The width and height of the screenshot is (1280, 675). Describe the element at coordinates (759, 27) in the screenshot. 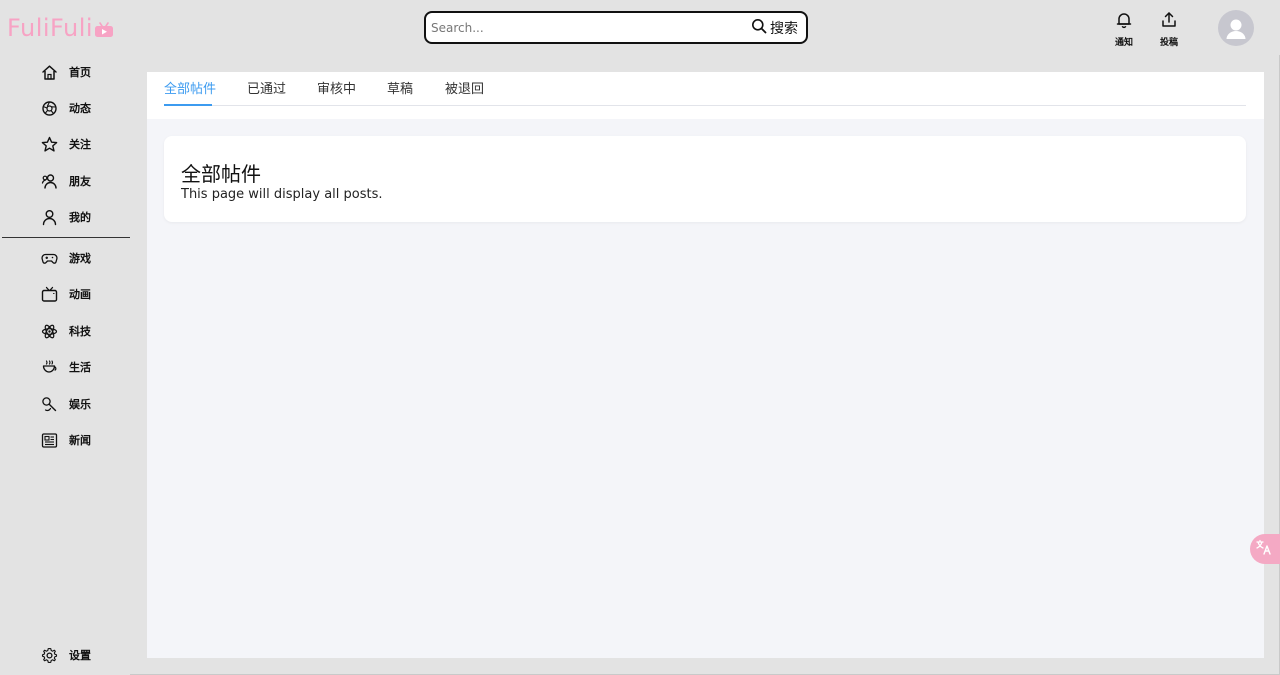

I see `search-icon` at that location.